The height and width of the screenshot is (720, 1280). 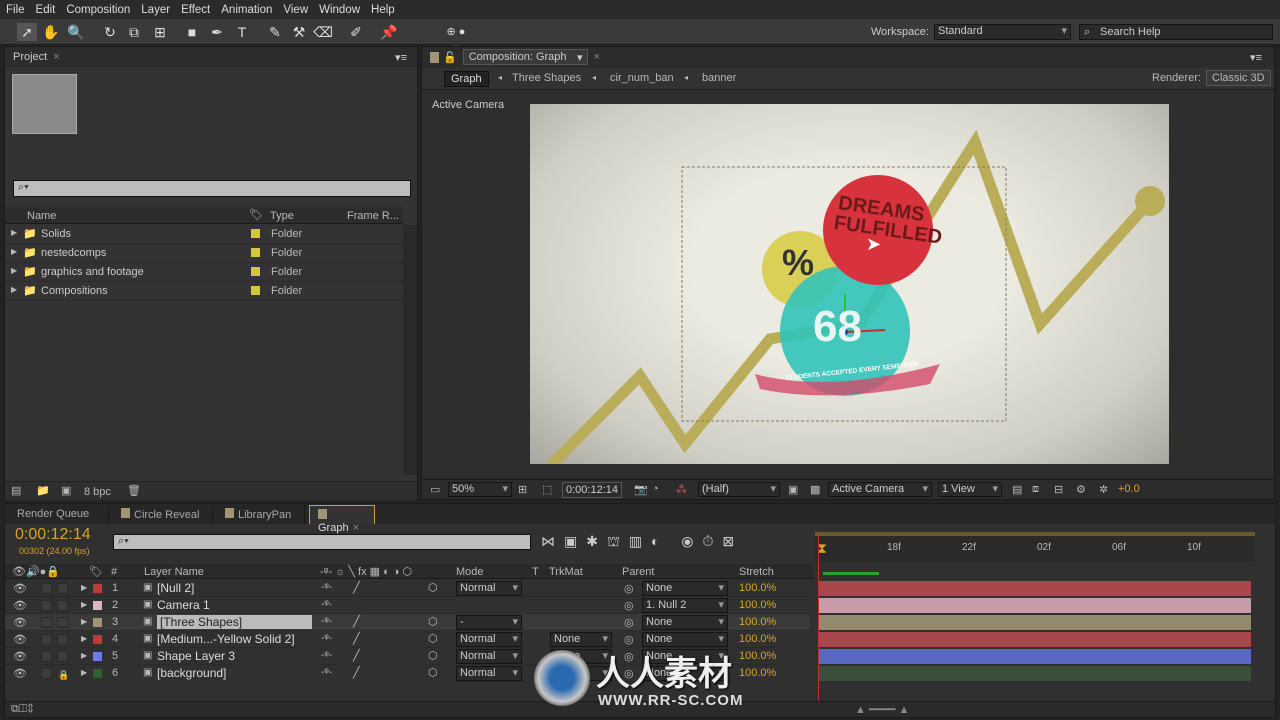 What do you see at coordinates (970, 489) in the screenshot?
I see `view-layout-dropdown: 1 View` at bounding box center [970, 489].